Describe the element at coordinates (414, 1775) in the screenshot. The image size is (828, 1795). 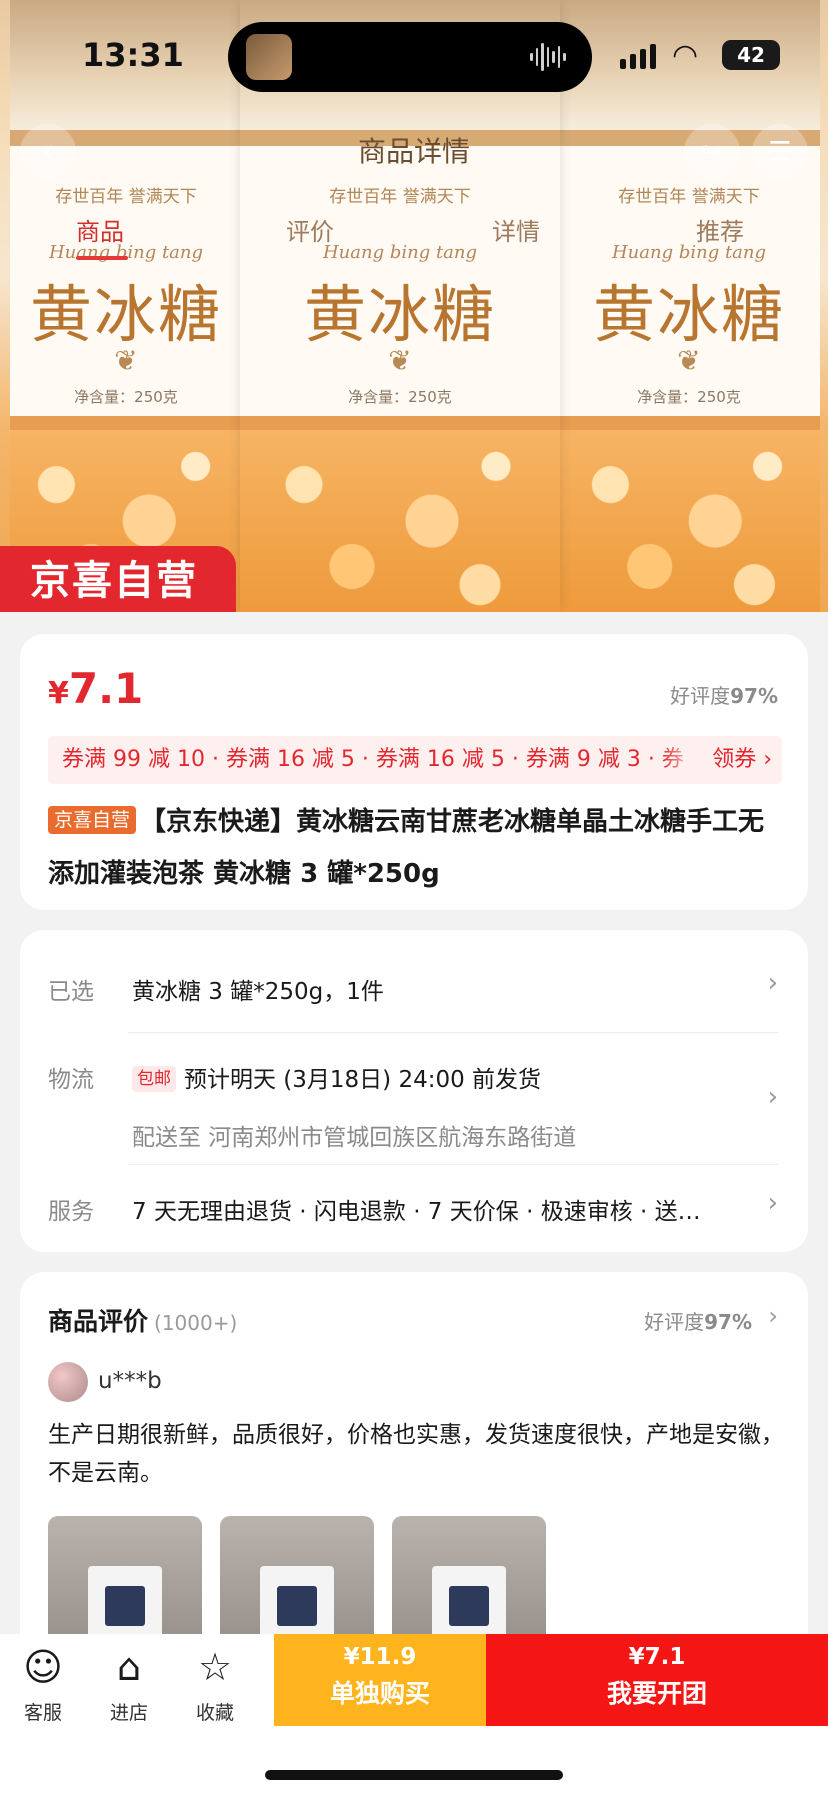
I see `home-indicator` at that location.